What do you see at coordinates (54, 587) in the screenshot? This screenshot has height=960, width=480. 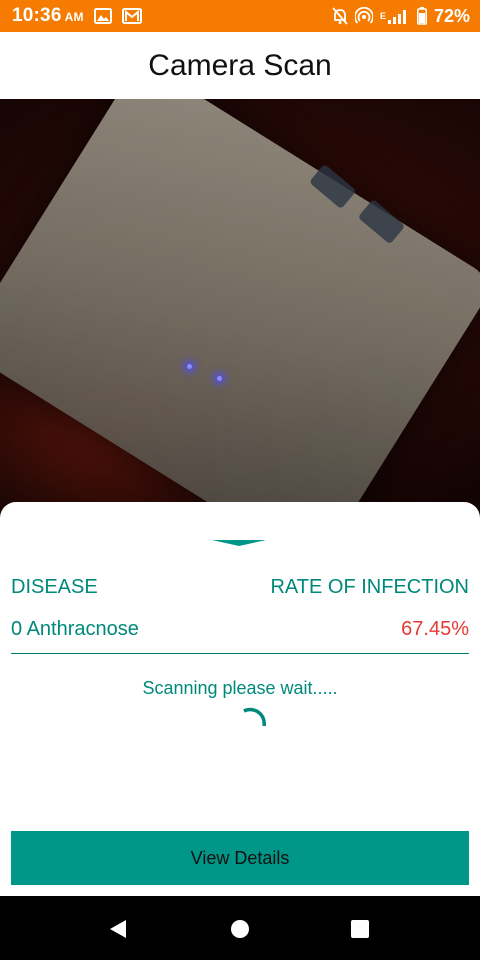 I see `column-header-disease: DISEASE` at bounding box center [54, 587].